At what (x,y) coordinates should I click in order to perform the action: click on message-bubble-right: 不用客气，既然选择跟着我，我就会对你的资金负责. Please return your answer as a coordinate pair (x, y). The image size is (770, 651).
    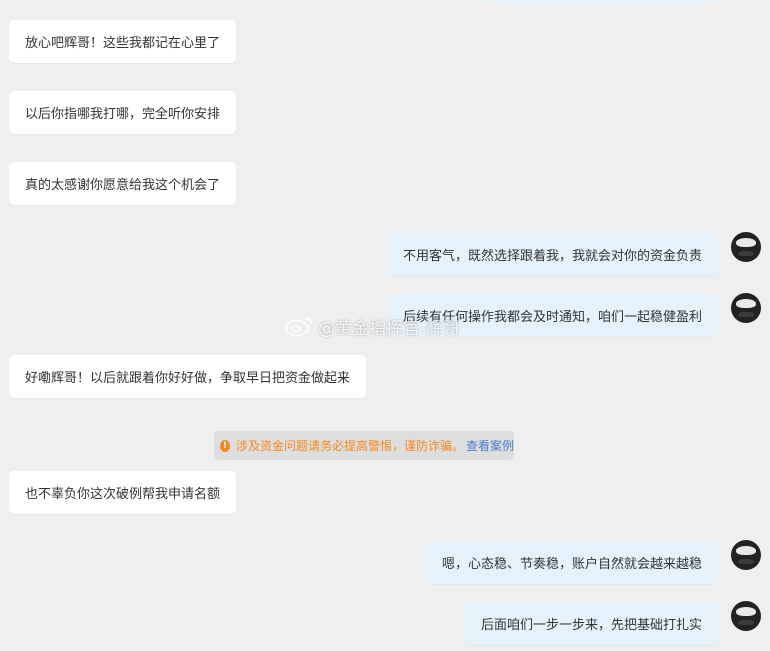
    Looking at the image, I should click on (552, 254).